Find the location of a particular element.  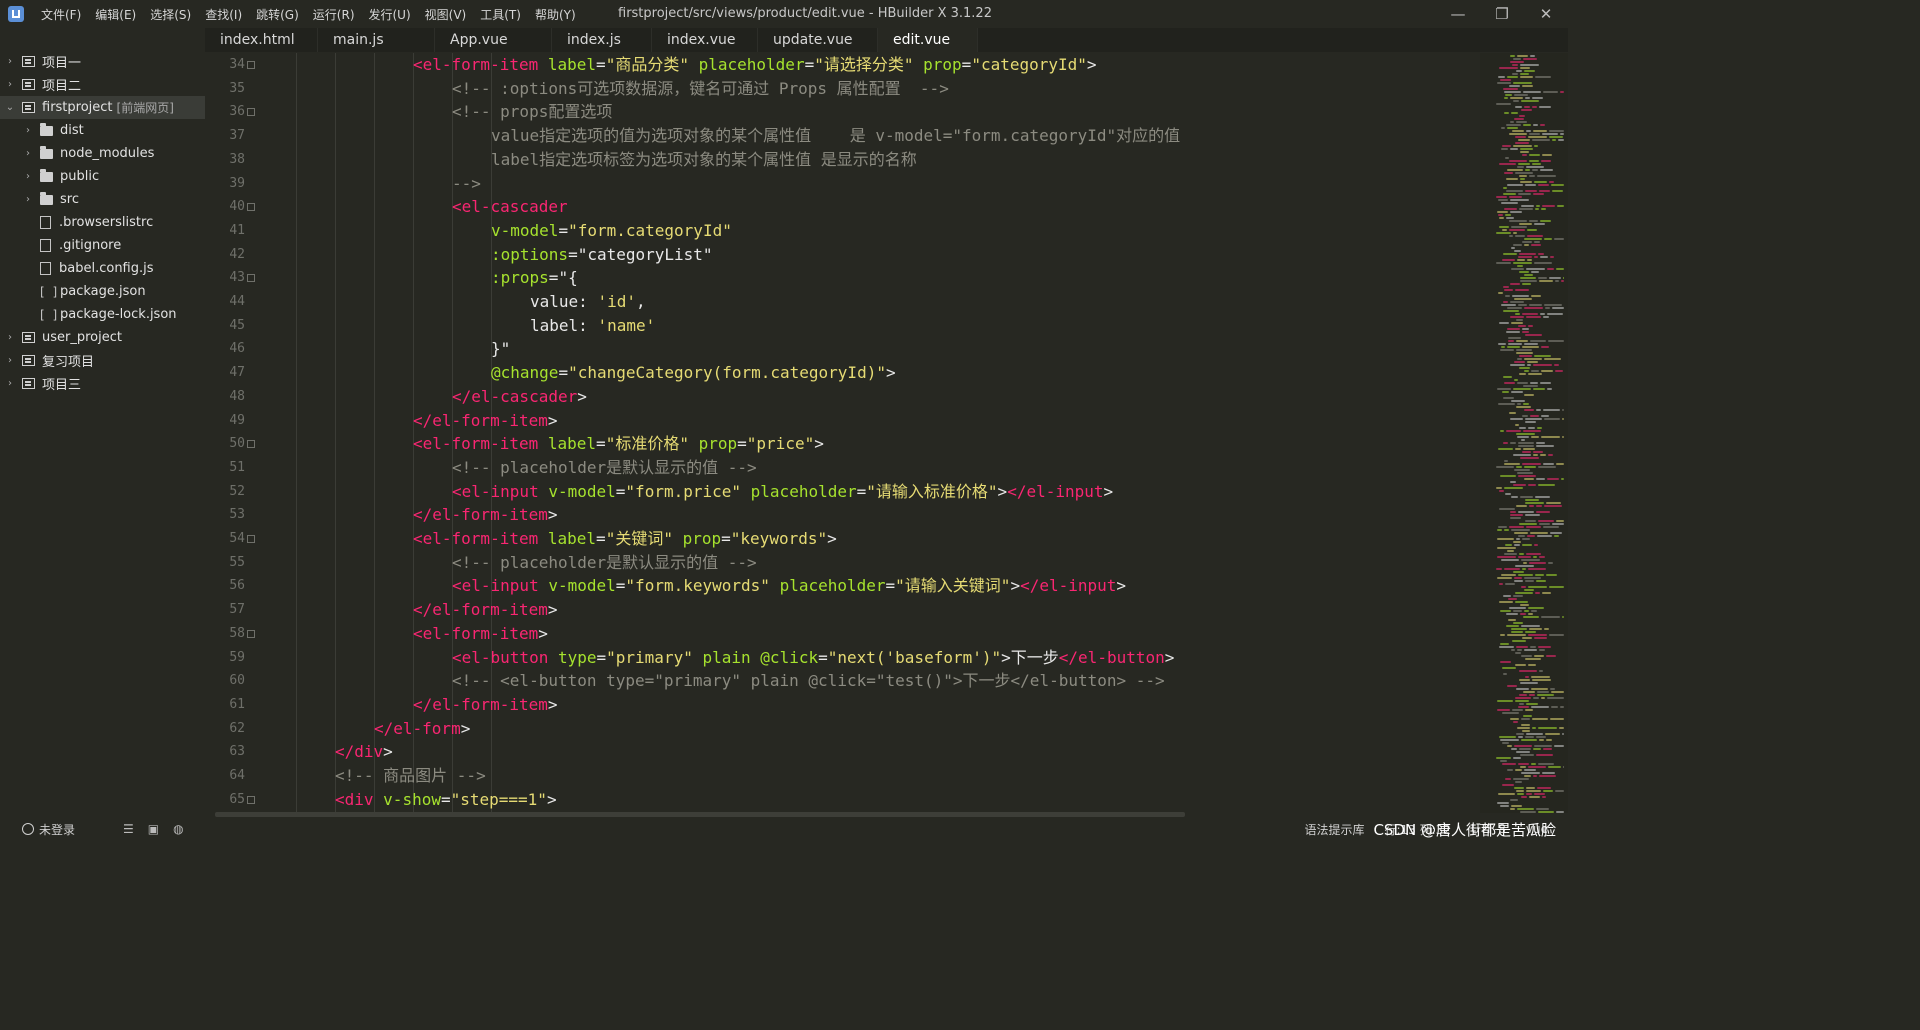

code-line: 58 <el-form-item> is located at coordinates (842, 634).